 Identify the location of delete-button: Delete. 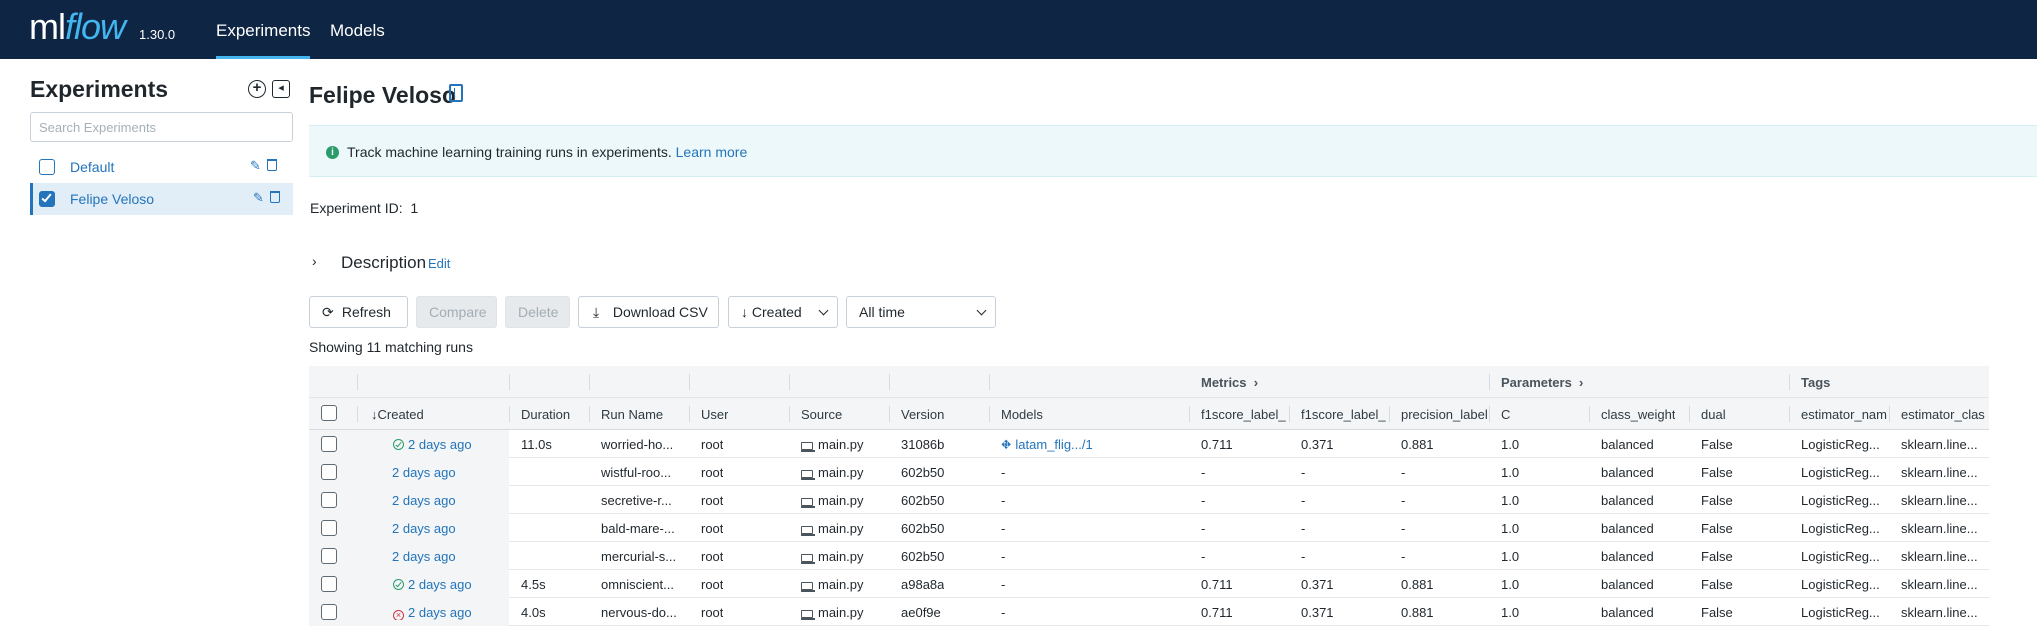
(537, 312).